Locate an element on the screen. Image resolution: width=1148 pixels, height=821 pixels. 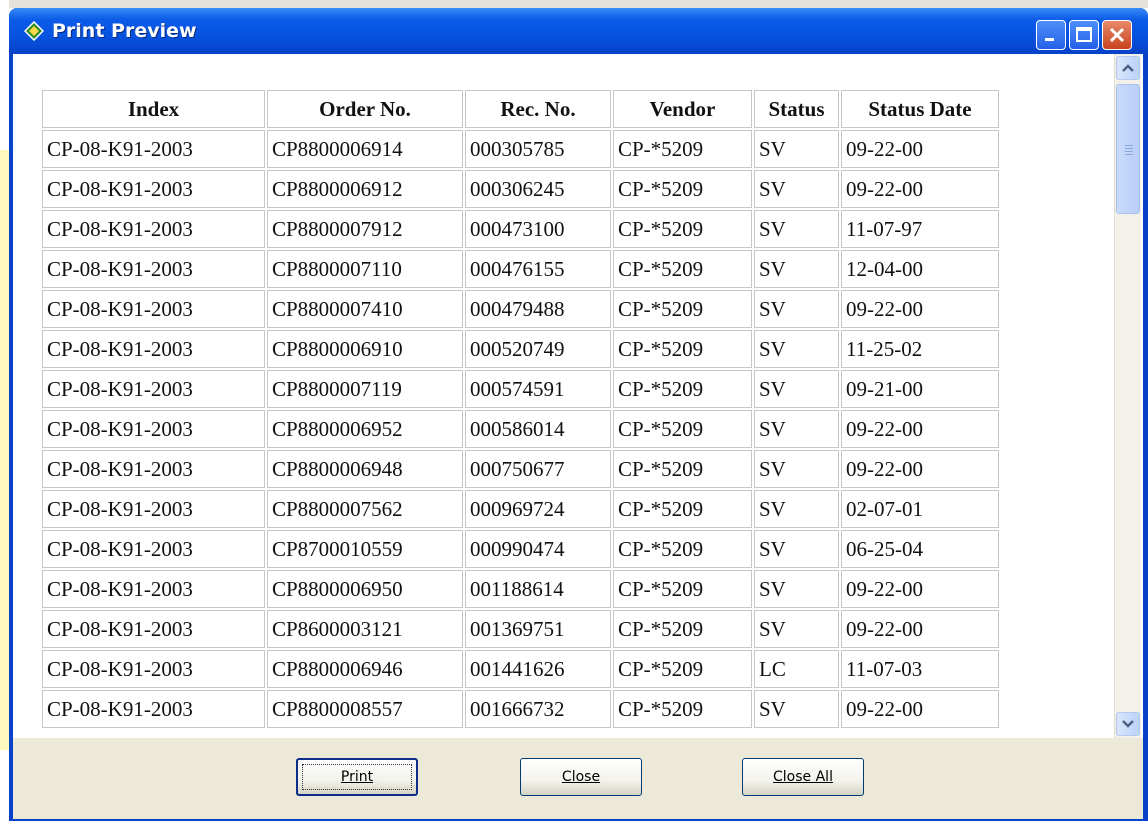
cell-status-date: 11-07-03 is located at coordinates (920, 669).